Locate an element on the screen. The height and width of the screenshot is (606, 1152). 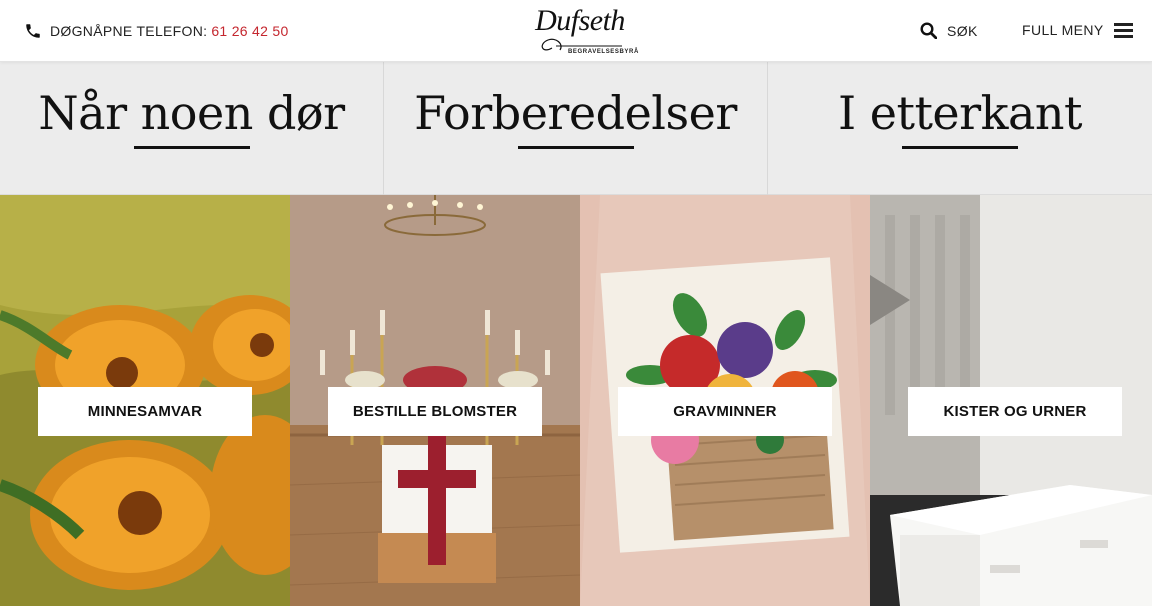
hamburger-icon is located at coordinates (1123, 30).